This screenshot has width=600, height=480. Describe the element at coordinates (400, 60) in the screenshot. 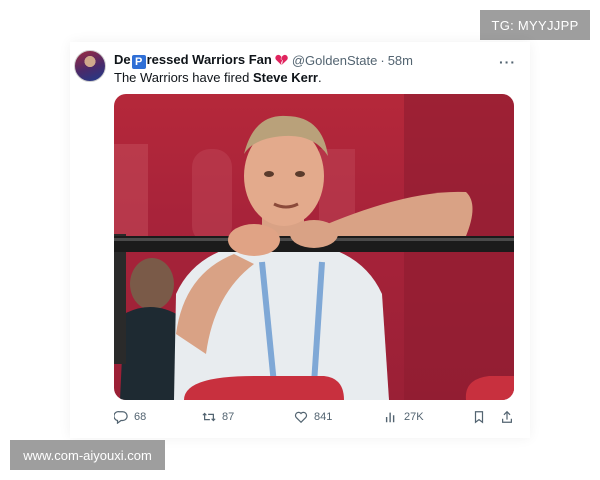

I see `tweet-timestamp: 58m` at that location.